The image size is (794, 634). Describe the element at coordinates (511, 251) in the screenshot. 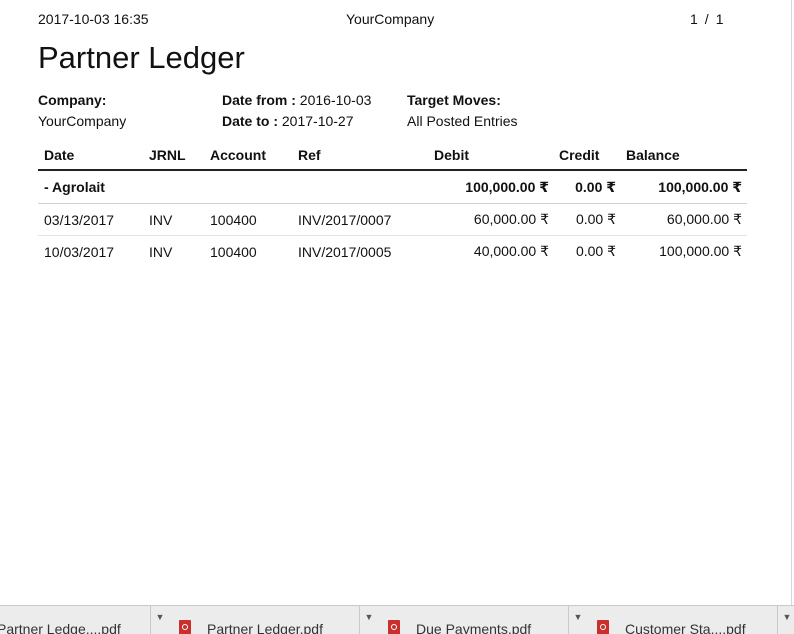

I see `row-debit: 40,000.00 ₹` at that location.